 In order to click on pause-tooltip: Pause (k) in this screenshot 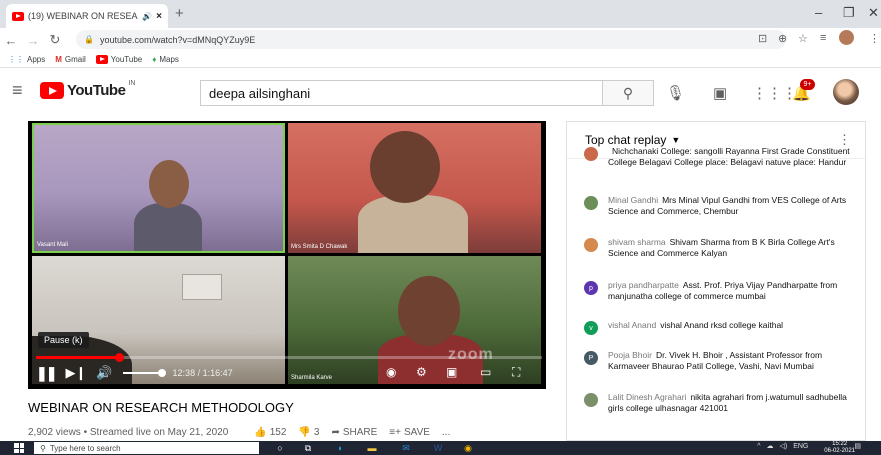, I will do `click(63, 340)`.